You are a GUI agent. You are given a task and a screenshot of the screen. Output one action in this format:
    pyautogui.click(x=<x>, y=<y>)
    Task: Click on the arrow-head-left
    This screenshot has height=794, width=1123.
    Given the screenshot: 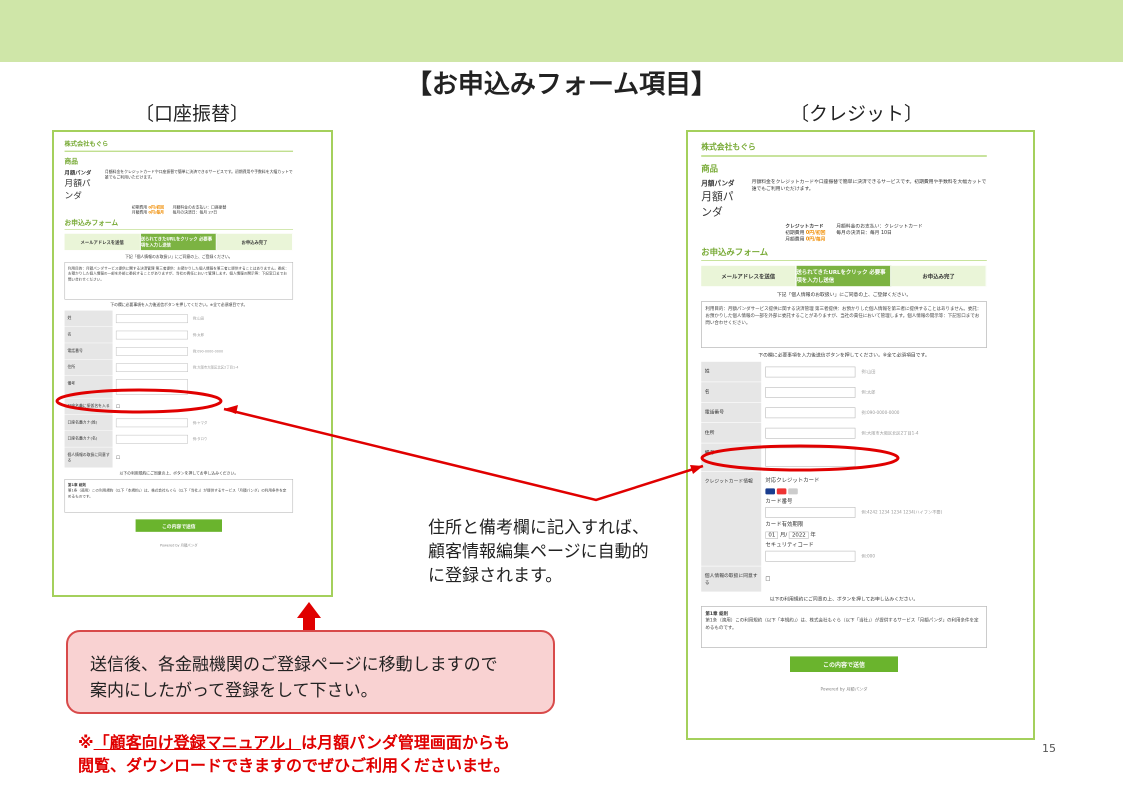 What is the action you would take?
    pyautogui.click(x=231, y=409)
    